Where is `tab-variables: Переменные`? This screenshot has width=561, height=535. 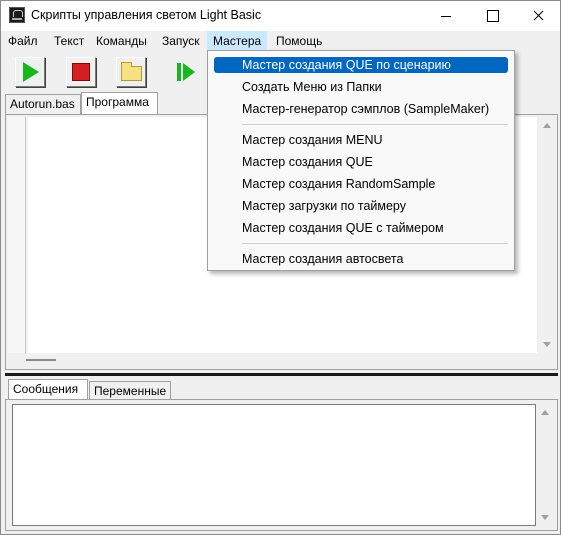 tab-variables: Переменные is located at coordinates (130, 391).